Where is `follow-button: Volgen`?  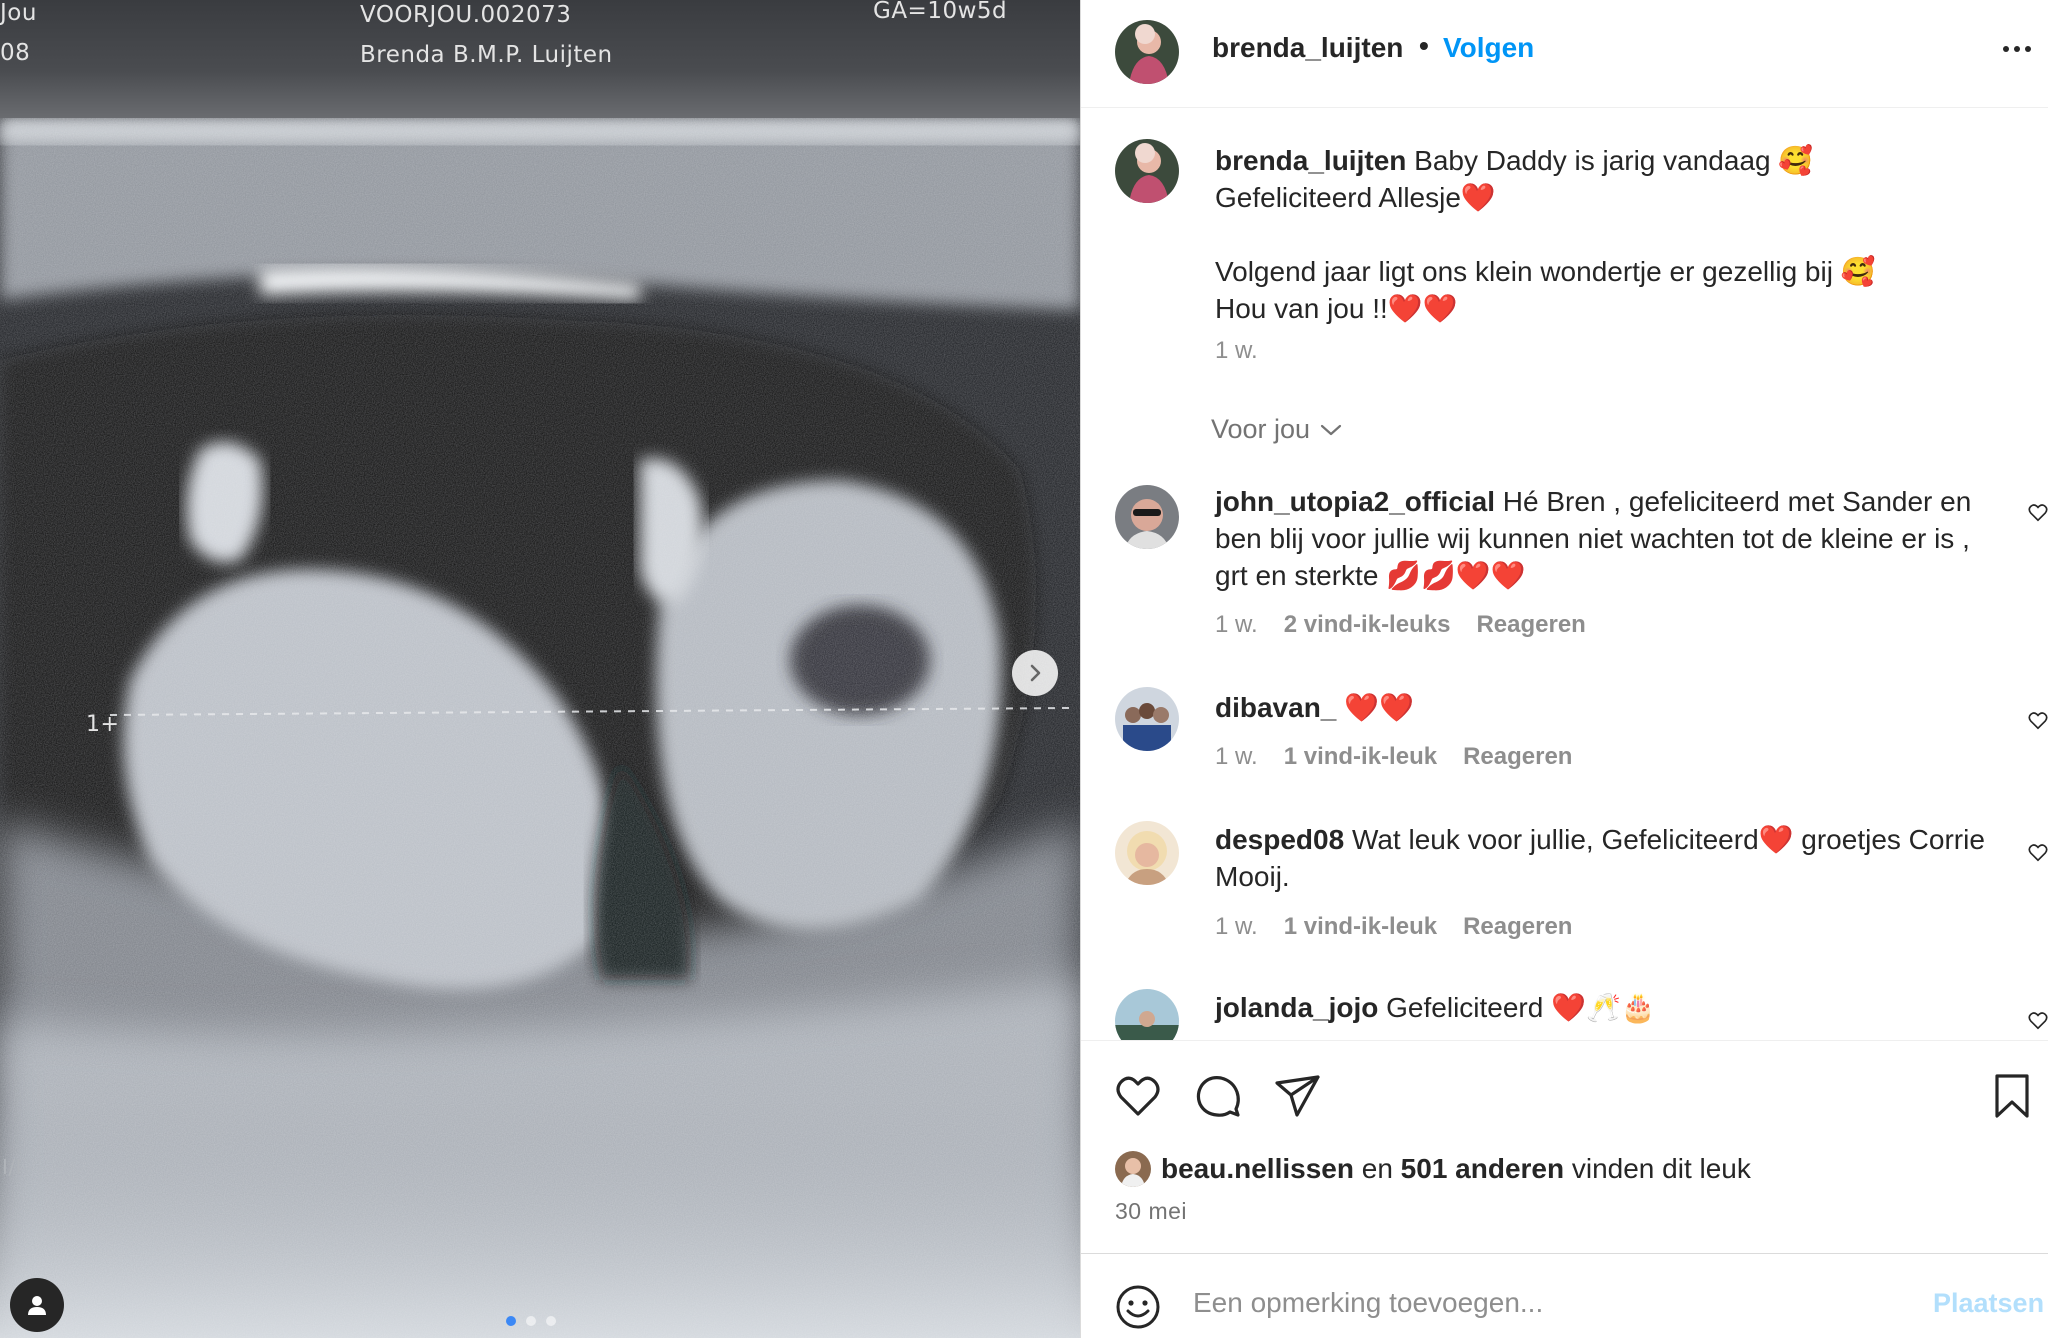 follow-button: Volgen is located at coordinates (1488, 48).